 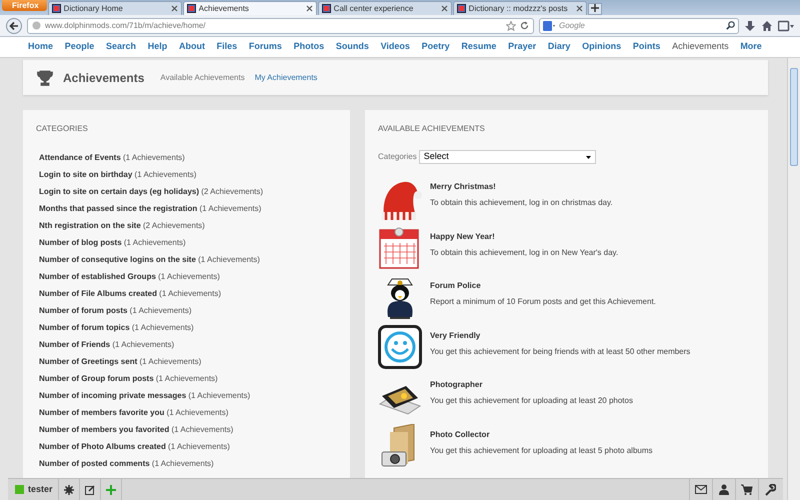 What do you see at coordinates (531, 401) in the screenshot?
I see `achievement-description: You get this achievement for uploading at least 20 photos` at bounding box center [531, 401].